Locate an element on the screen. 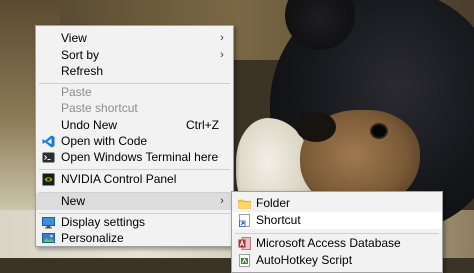 The width and height of the screenshot is (474, 273). menu-item-sort-by: Sort by › is located at coordinates (134, 55).